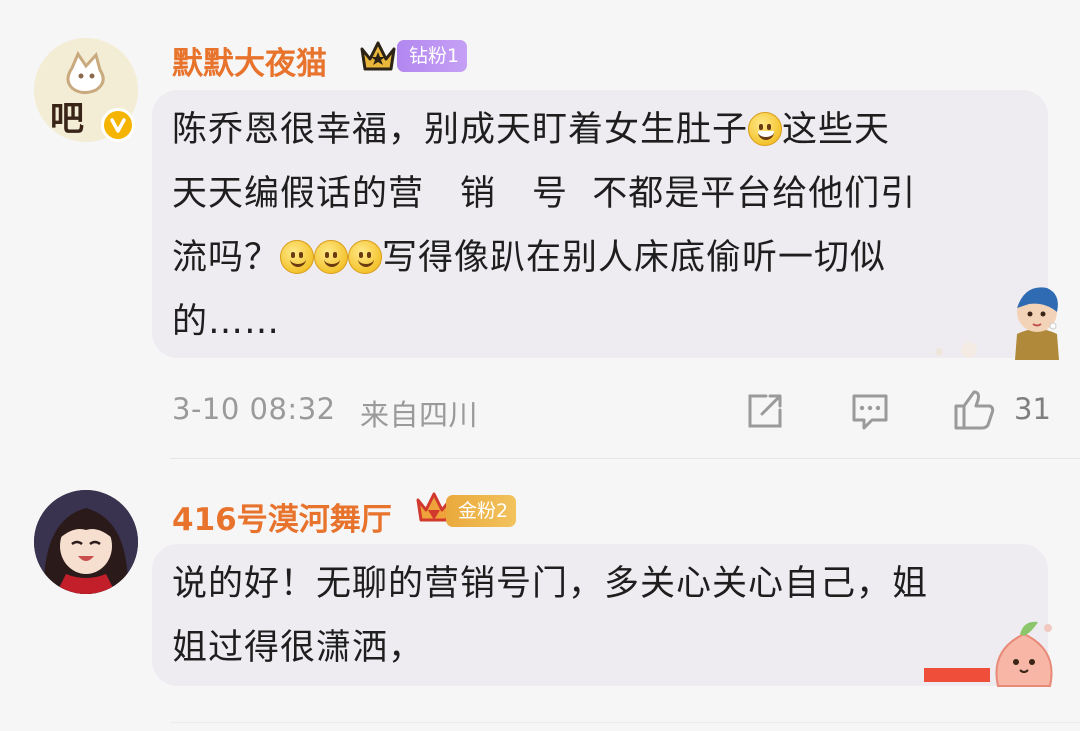 The height and width of the screenshot is (731, 1080). I want to click on anime-girl-avatar-icon, so click(86, 542).